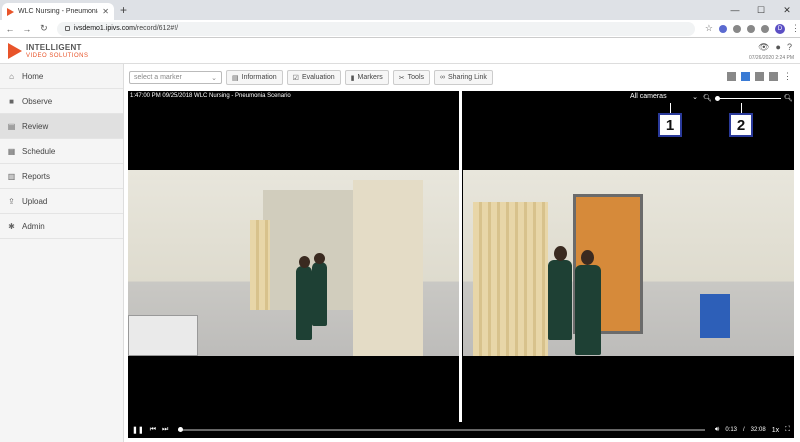  Describe the element at coordinates (123, 10) in the screenshot. I see `new-tab-icon: +` at that location.